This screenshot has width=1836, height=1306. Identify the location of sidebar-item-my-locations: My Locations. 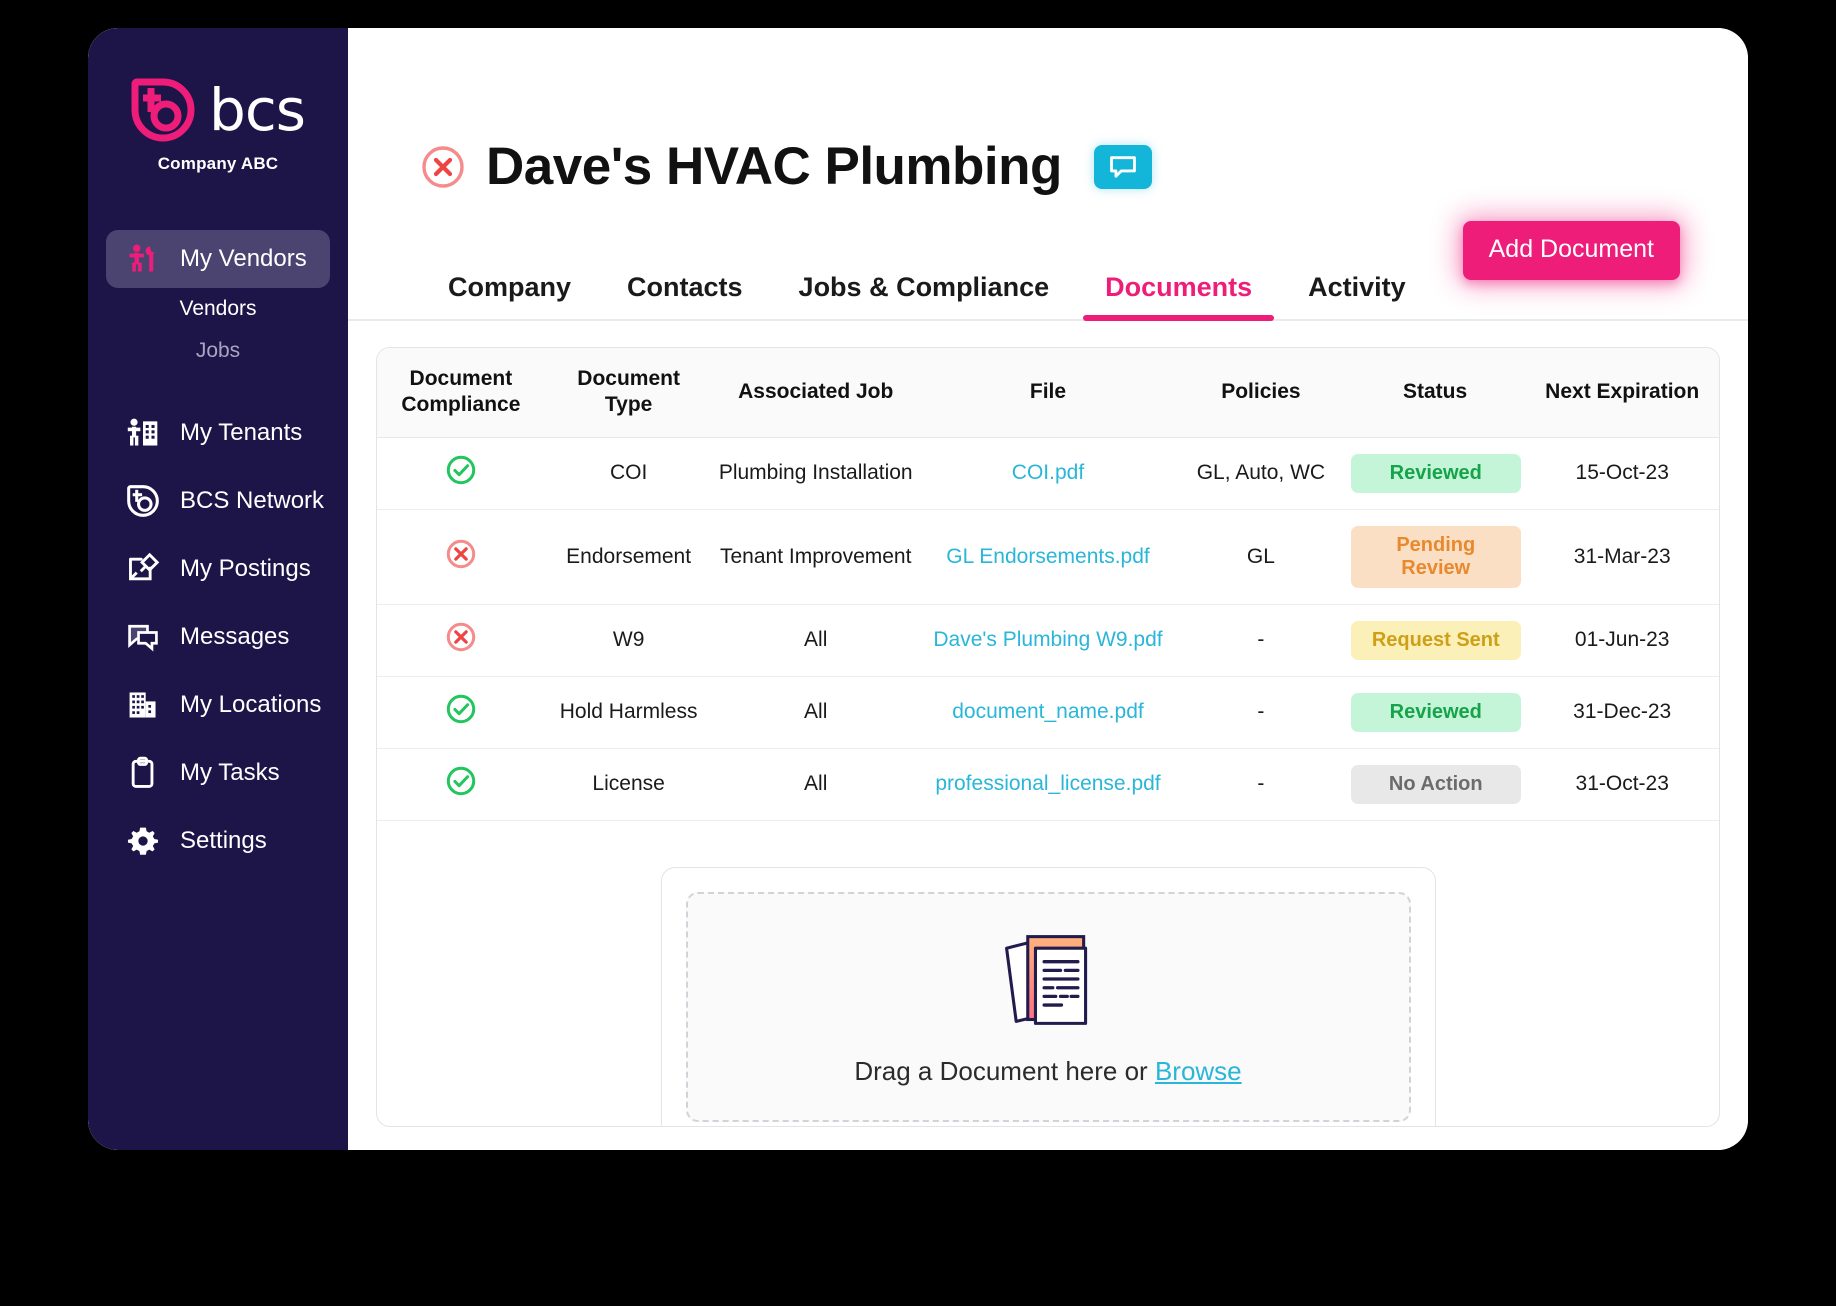
(218, 705).